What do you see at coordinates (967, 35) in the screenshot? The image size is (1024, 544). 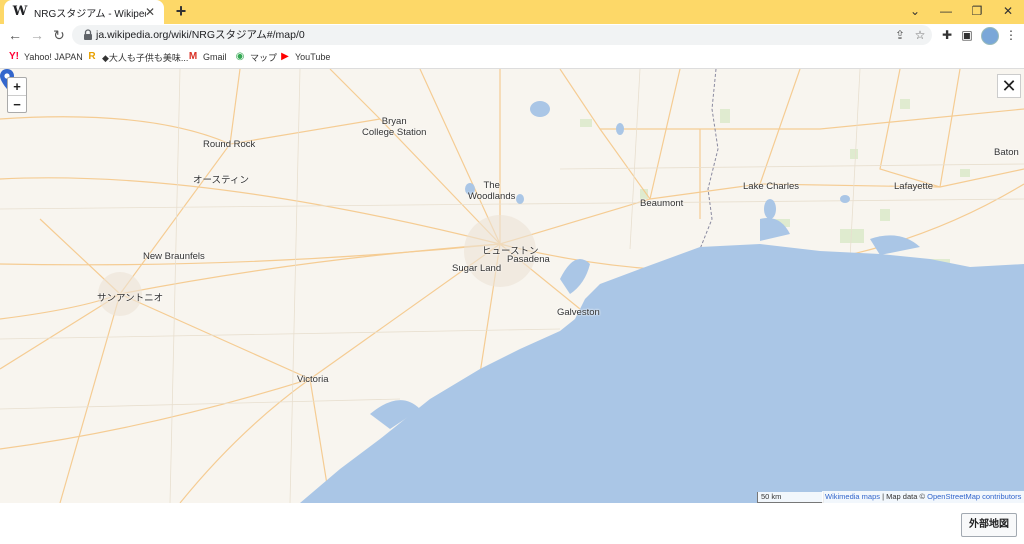 I see `side-panel-icon: ▣` at bounding box center [967, 35].